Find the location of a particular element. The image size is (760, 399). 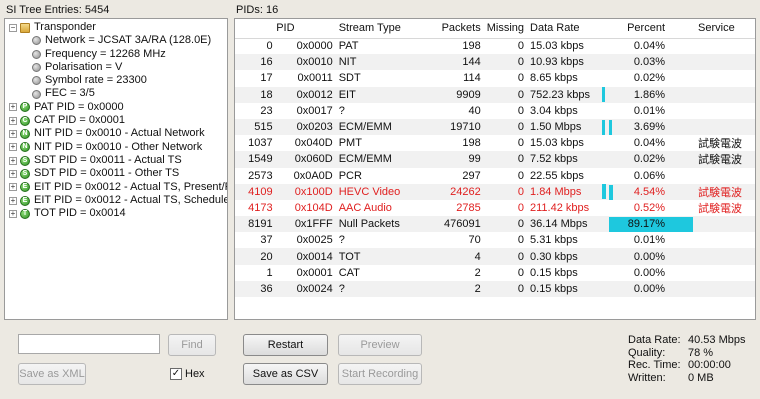

tree-node-label: NIT PID = 0x0010 - Other Network is located at coordinates (118, 146).